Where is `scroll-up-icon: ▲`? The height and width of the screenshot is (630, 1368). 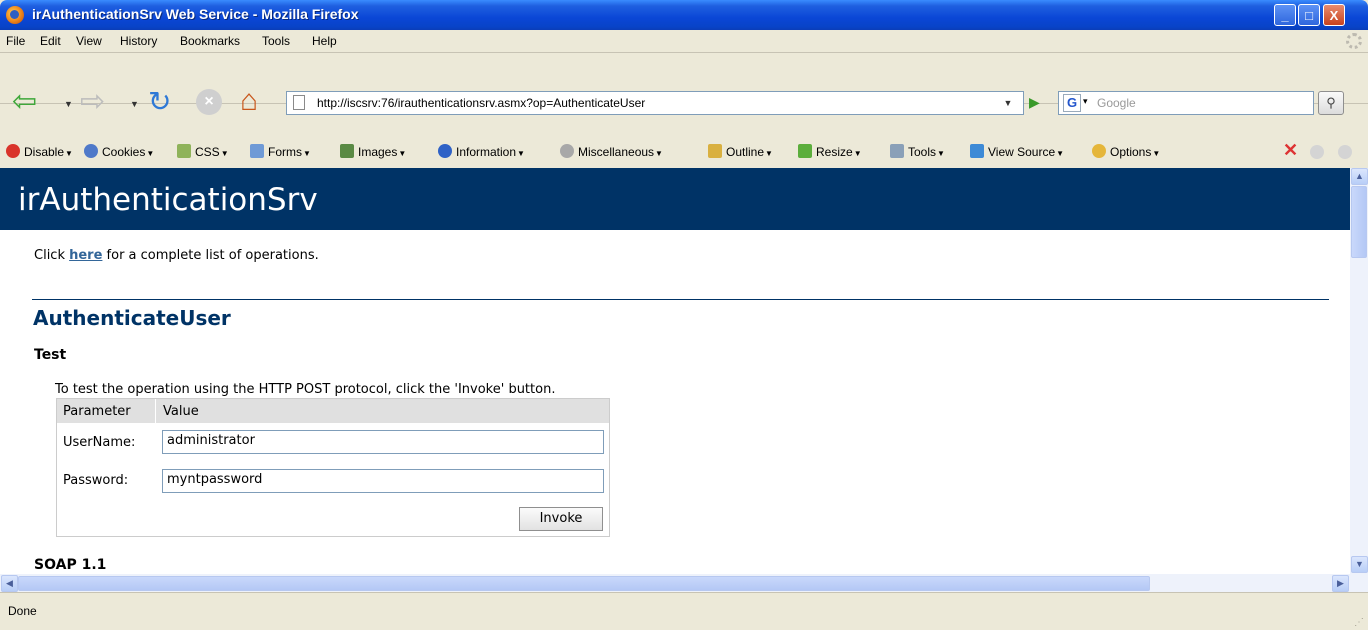 scroll-up-icon: ▲ is located at coordinates (1359, 176).